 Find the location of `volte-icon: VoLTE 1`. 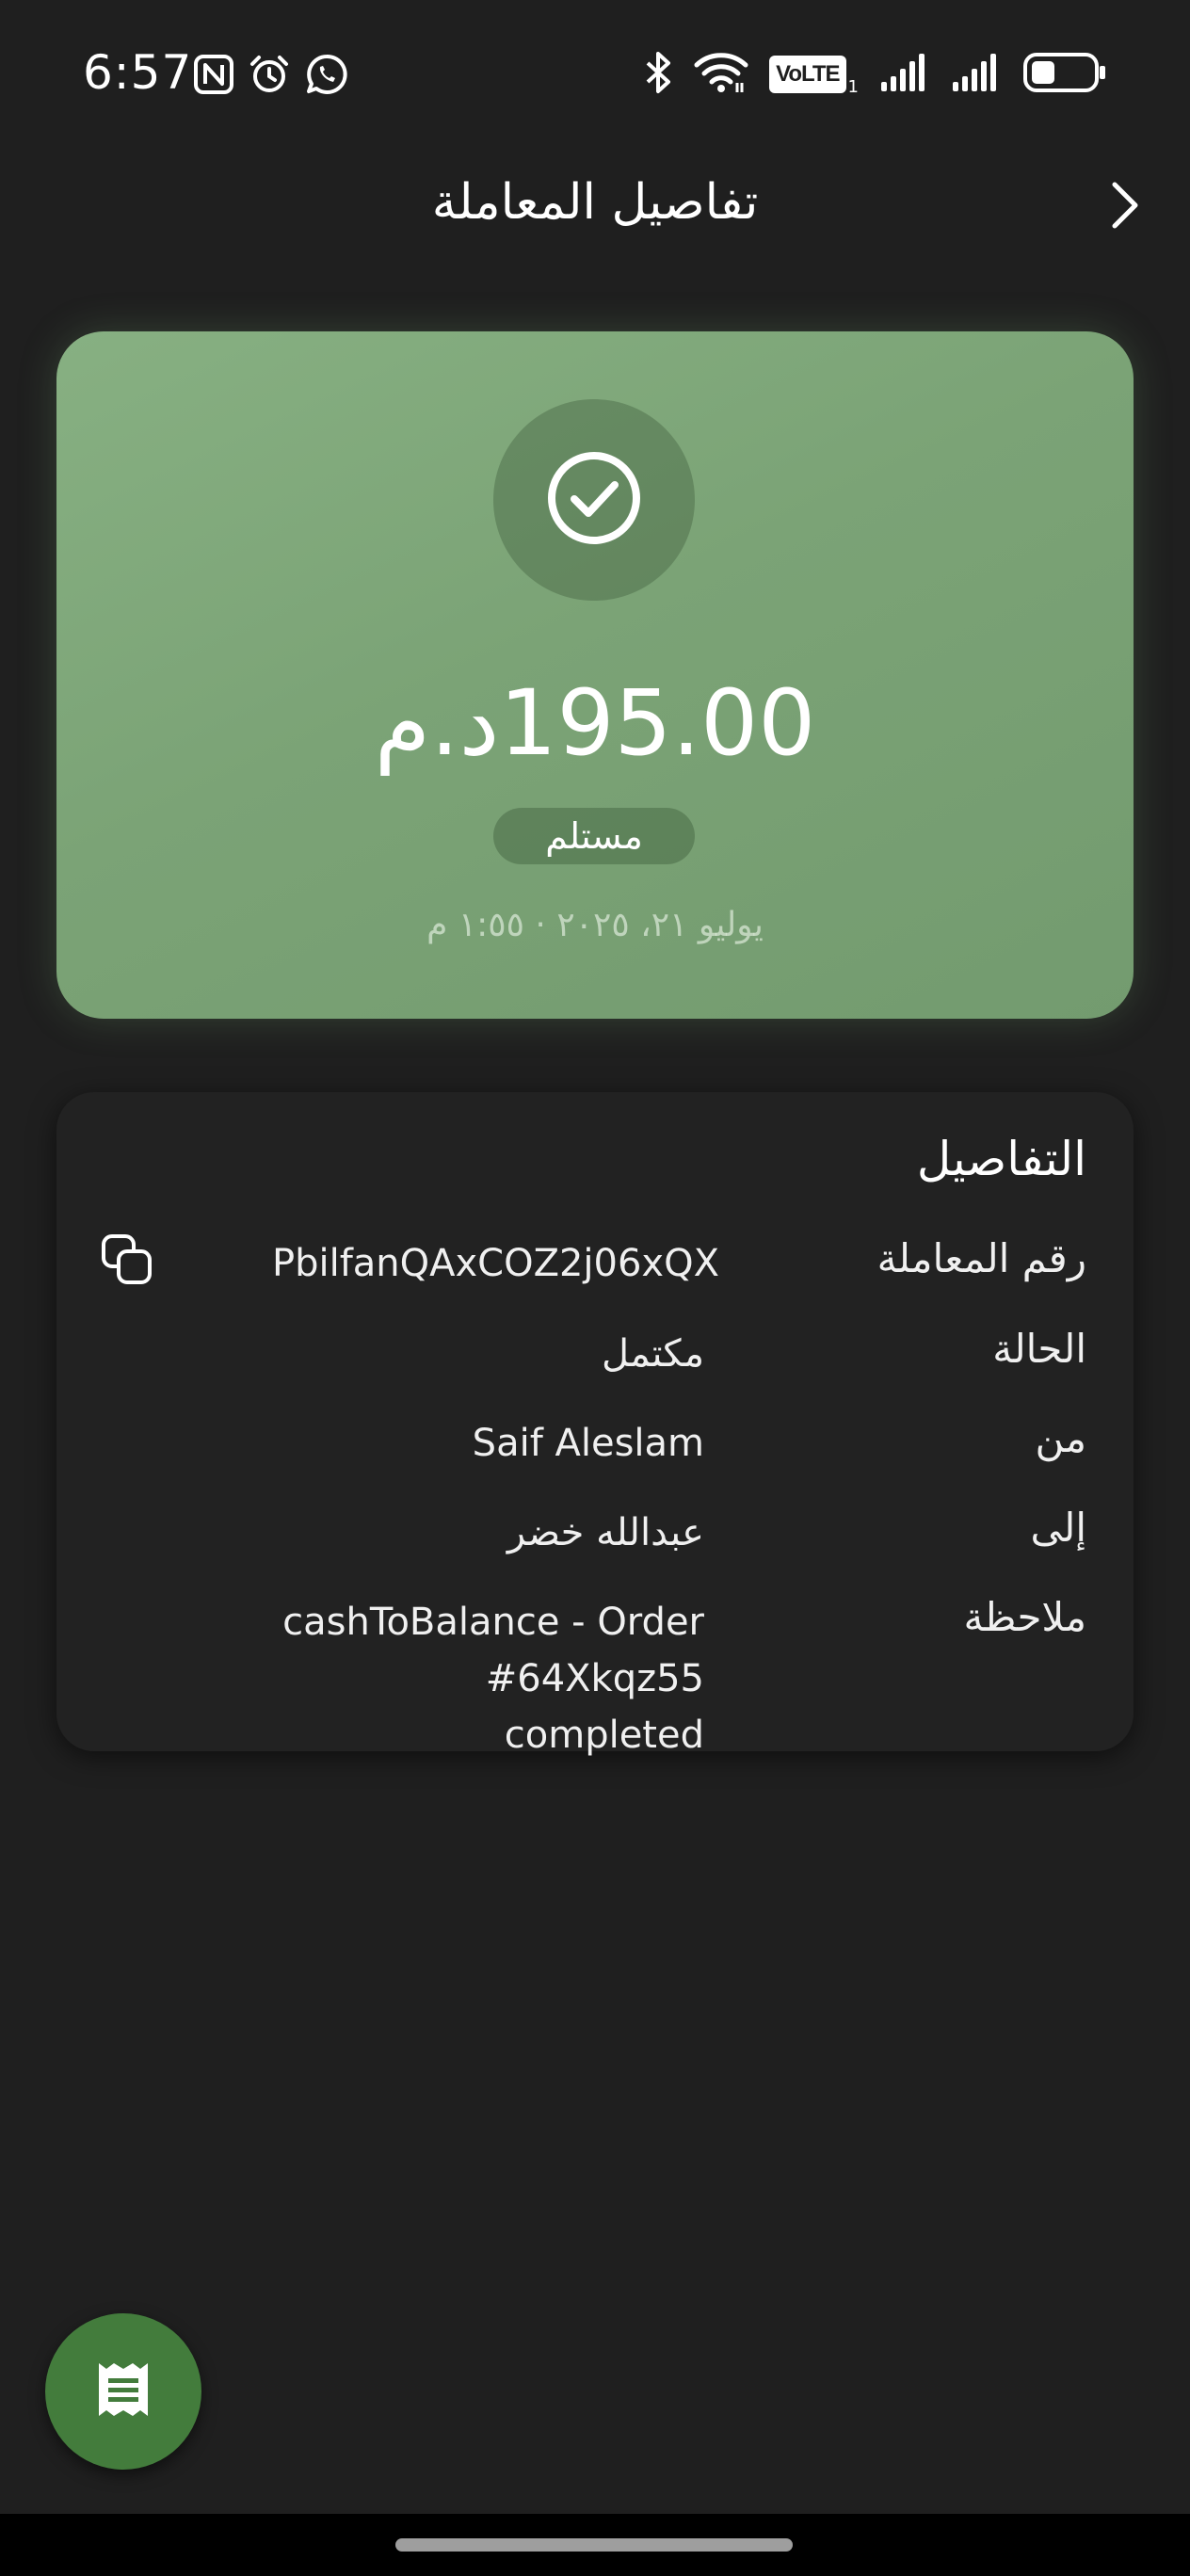

volte-icon: VoLTE 1 is located at coordinates (814, 76).